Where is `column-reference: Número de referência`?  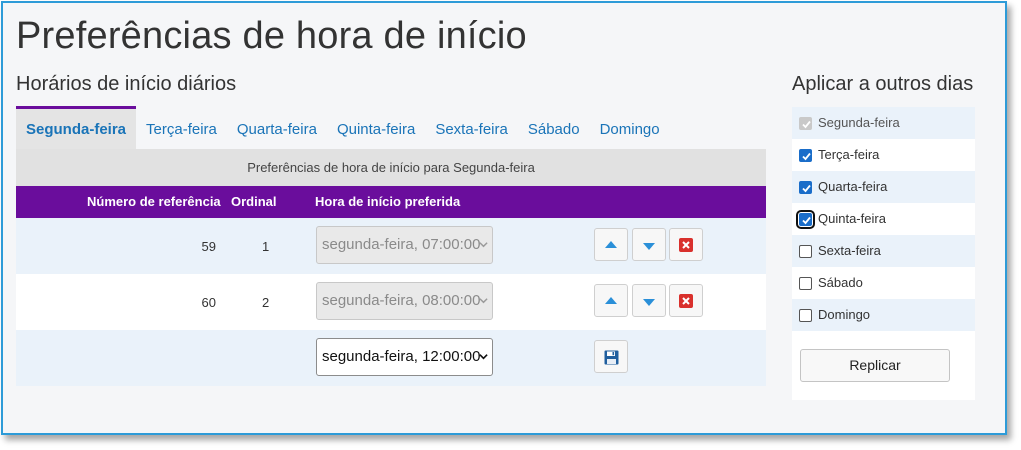 column-reference: Número de referência is located at coordinates (154, 201).